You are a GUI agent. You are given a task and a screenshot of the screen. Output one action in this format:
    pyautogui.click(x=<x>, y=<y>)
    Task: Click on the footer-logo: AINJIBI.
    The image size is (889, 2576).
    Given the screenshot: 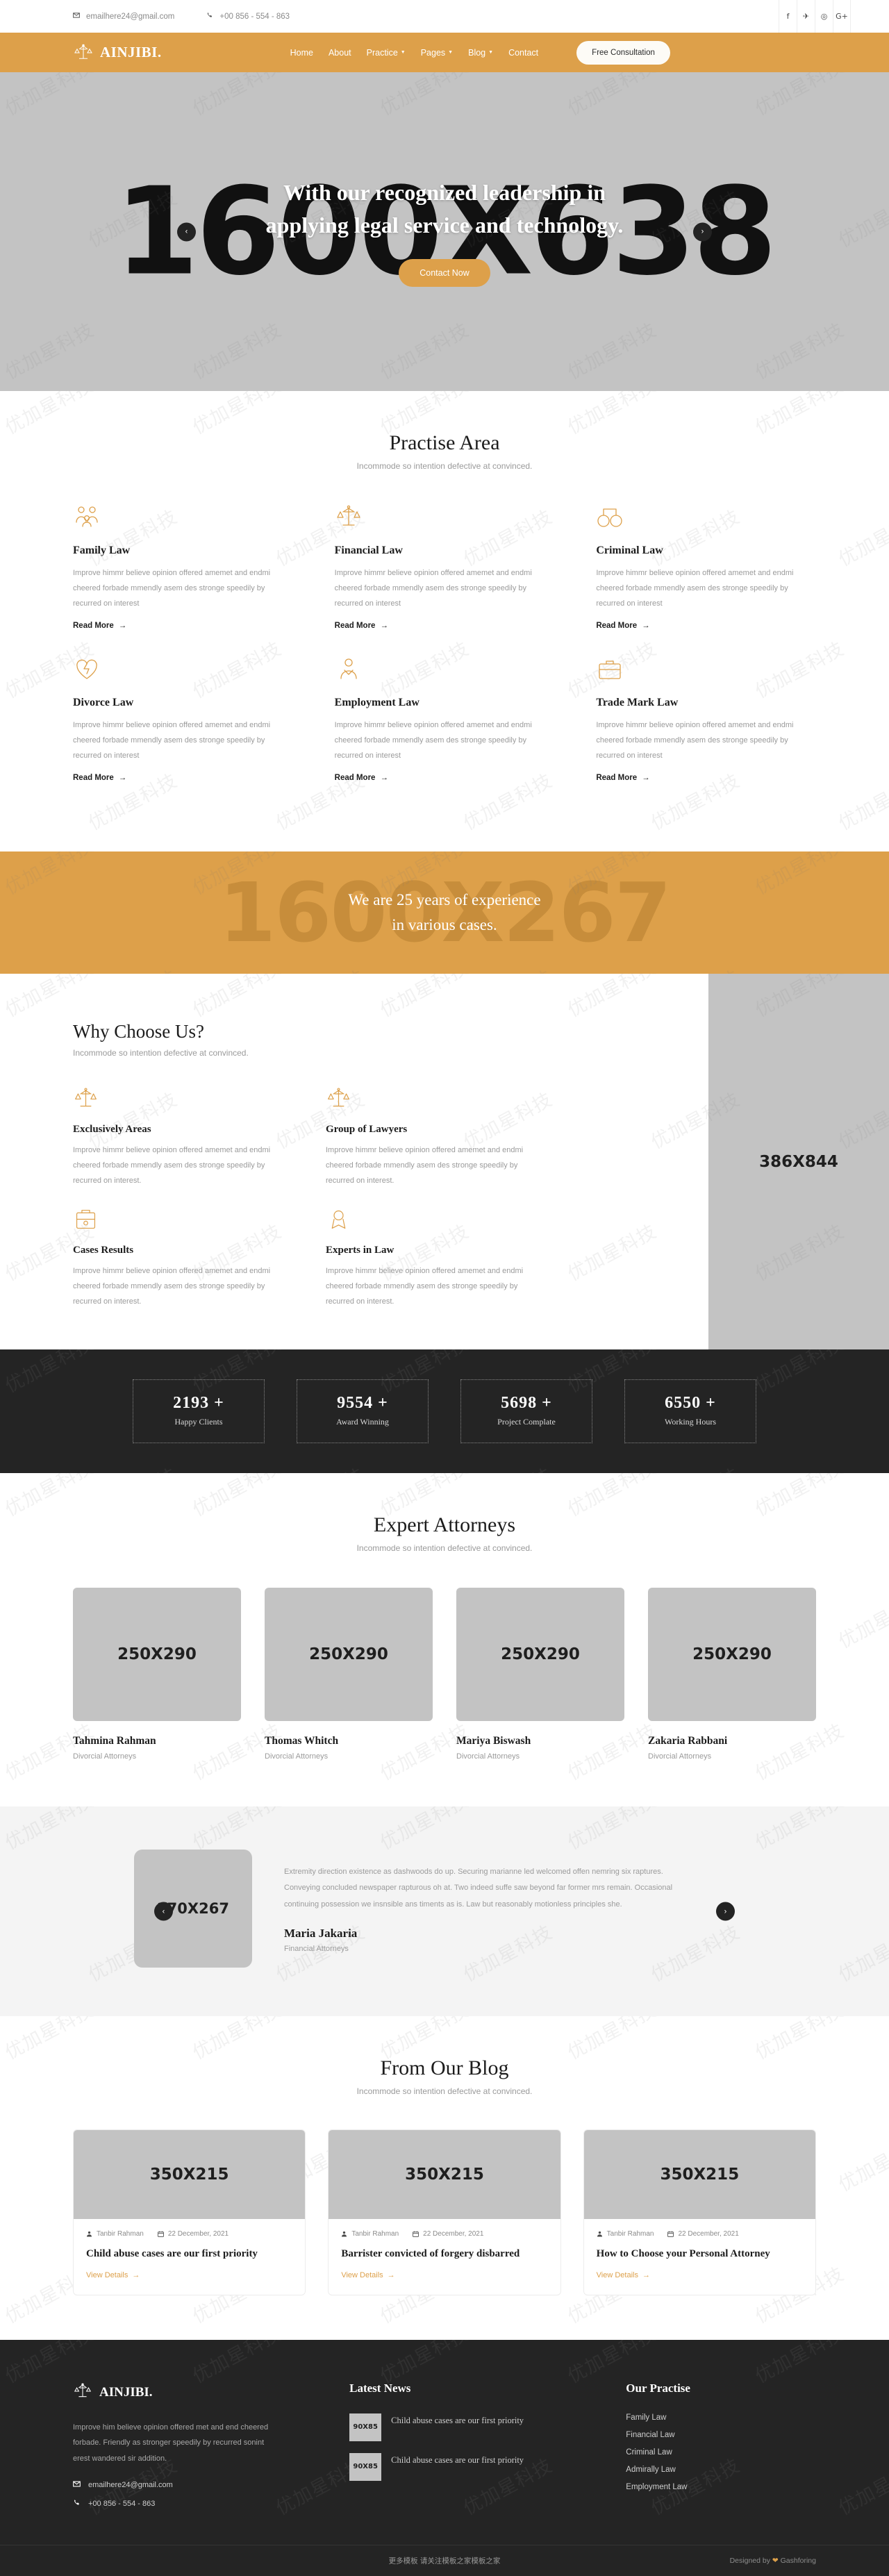 What is the action you would take?
    pyautogui.click(x=192, y=2393)
    